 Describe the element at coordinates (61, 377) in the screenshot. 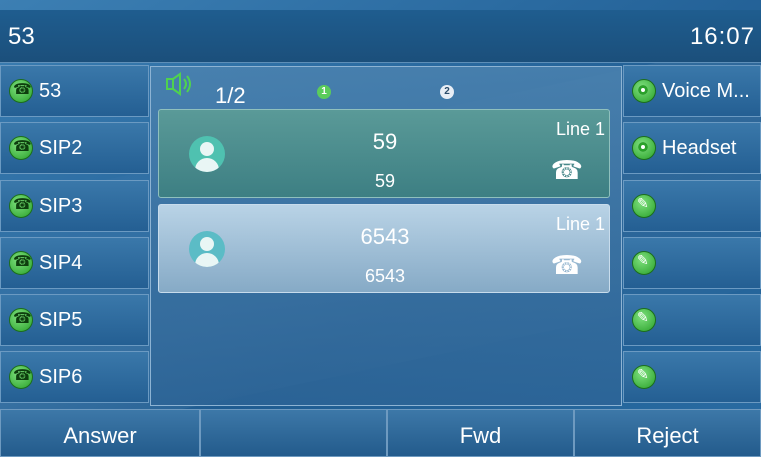

I see `line-key-label: SIP6` at that location.